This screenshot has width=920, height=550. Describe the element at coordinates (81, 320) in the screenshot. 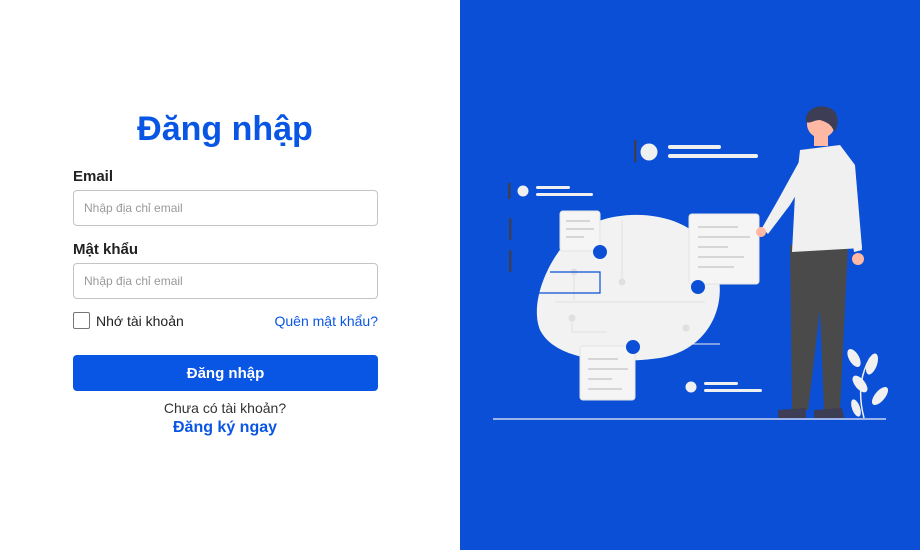

I see `remember-checkbox` at that location.